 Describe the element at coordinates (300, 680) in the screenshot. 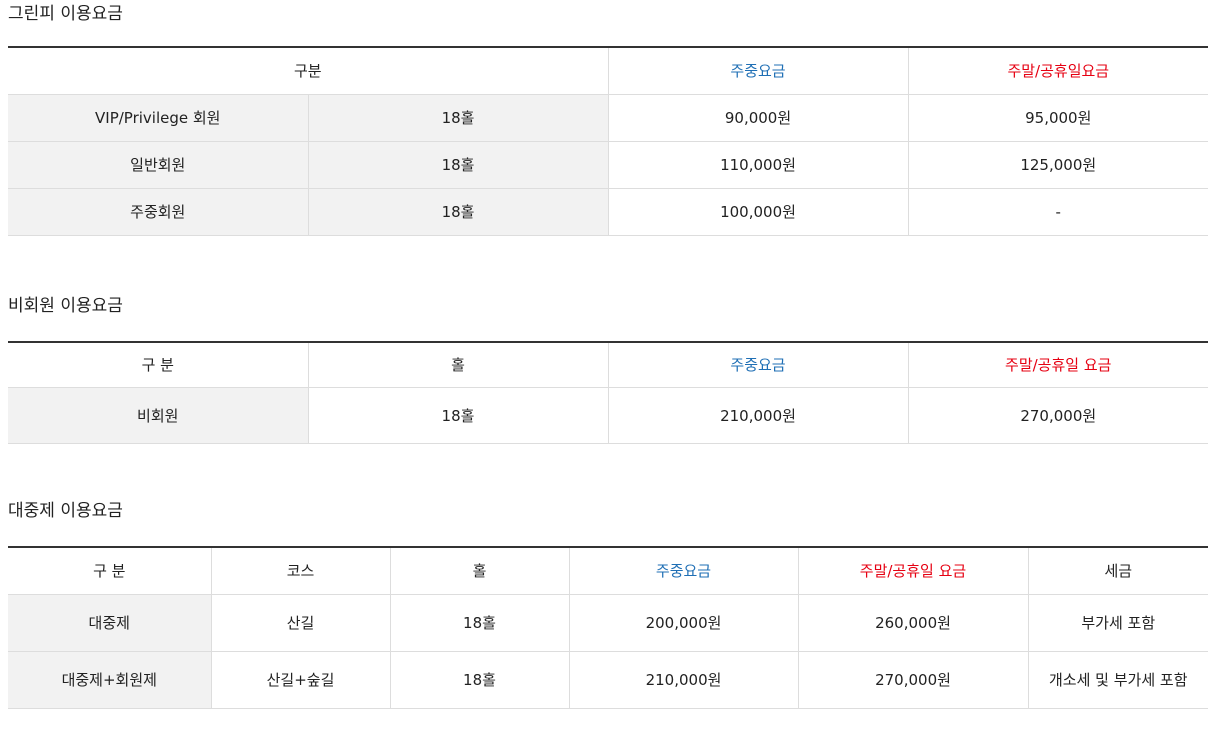

I see `course-cell: 산길+숲길` at that location.